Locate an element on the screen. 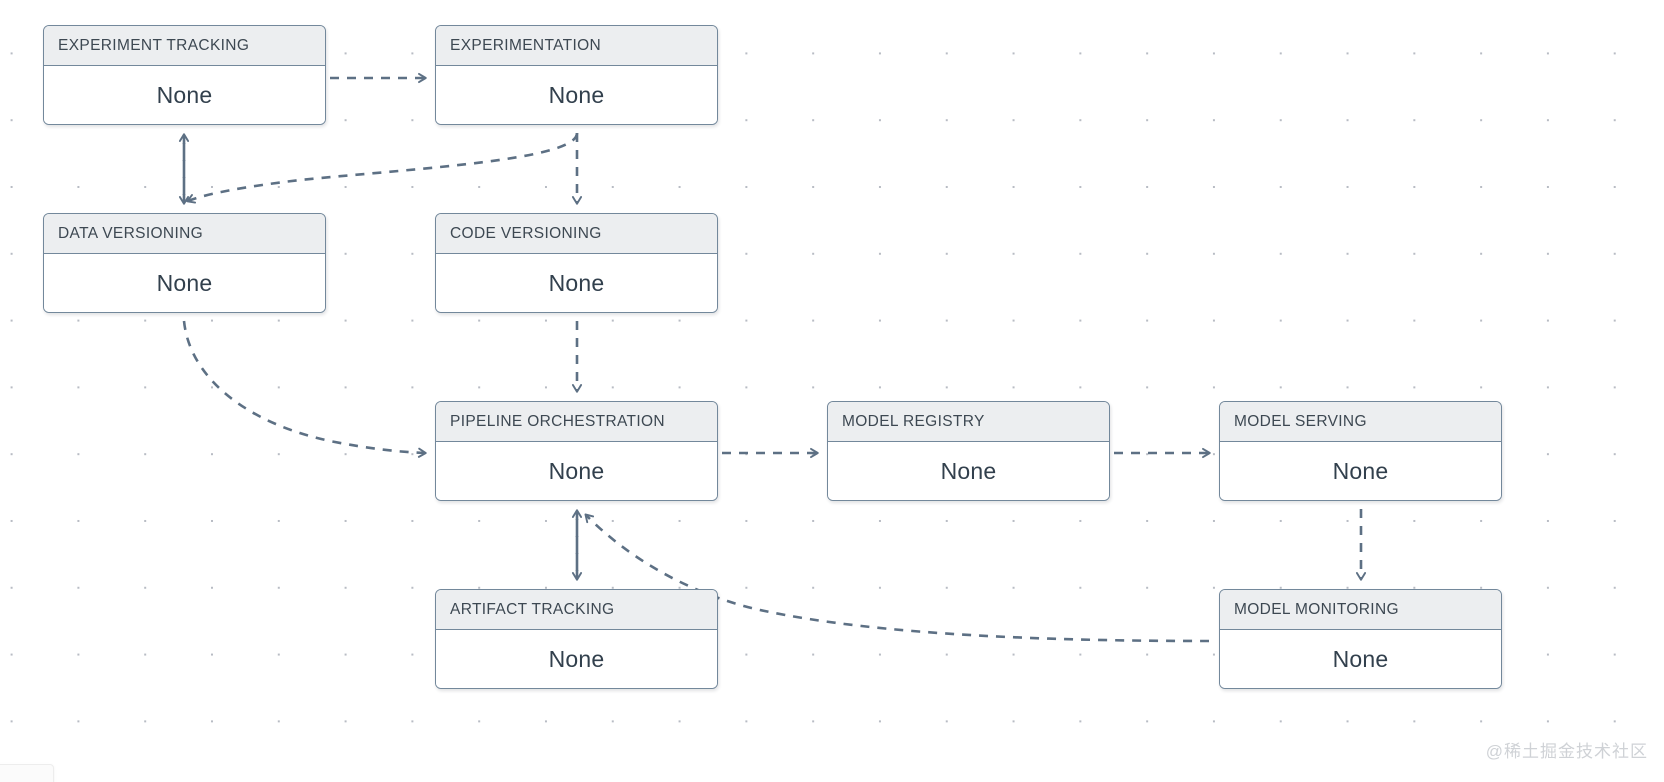 The image size is (1664, 782). node-pipeline-orchestration: PIPELINE ORCHESTRATION None is located at coordinates (576, 451).